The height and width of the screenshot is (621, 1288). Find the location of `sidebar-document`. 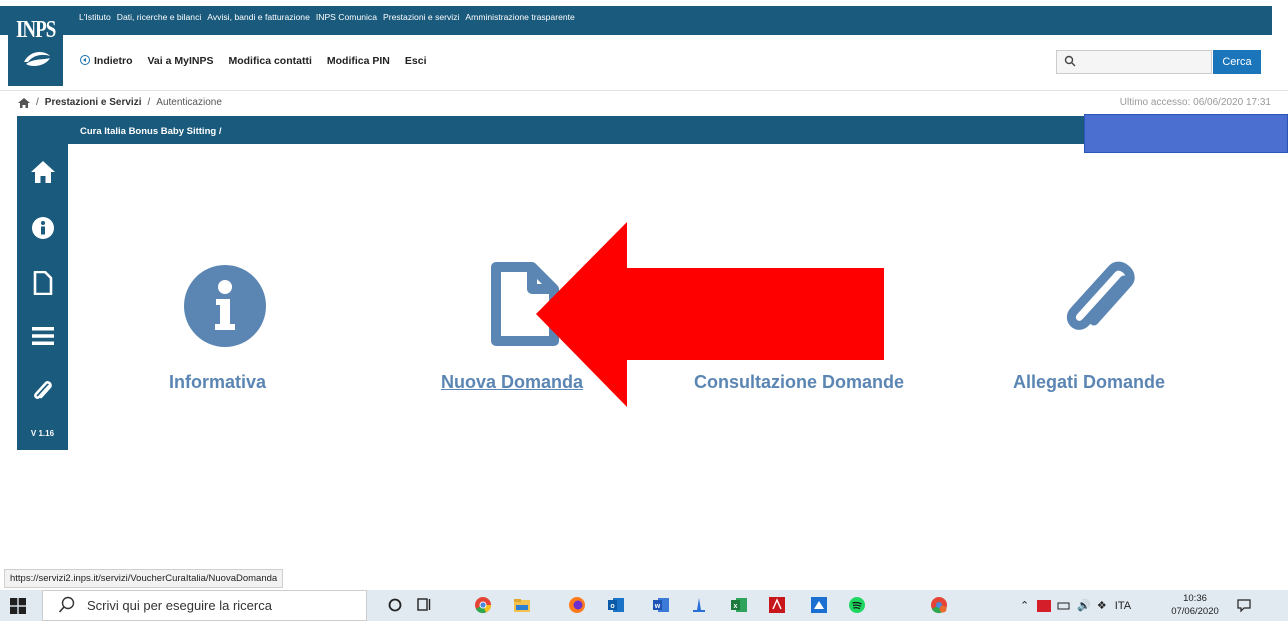

sidebar-document is located at coordinates (42, 283).